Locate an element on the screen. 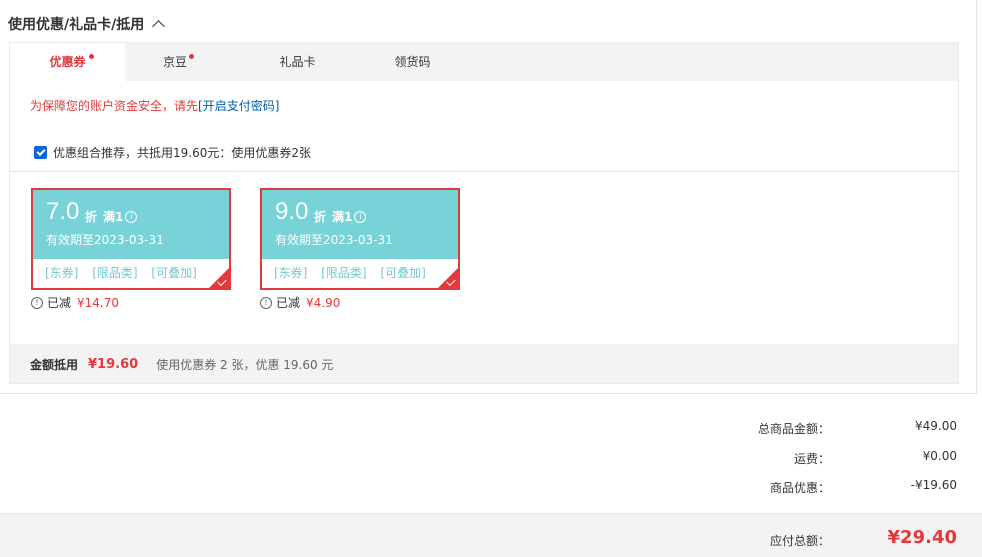 This screenshot has width=982, height=557. chevron-up-icon is located at coordinates (159, 26).